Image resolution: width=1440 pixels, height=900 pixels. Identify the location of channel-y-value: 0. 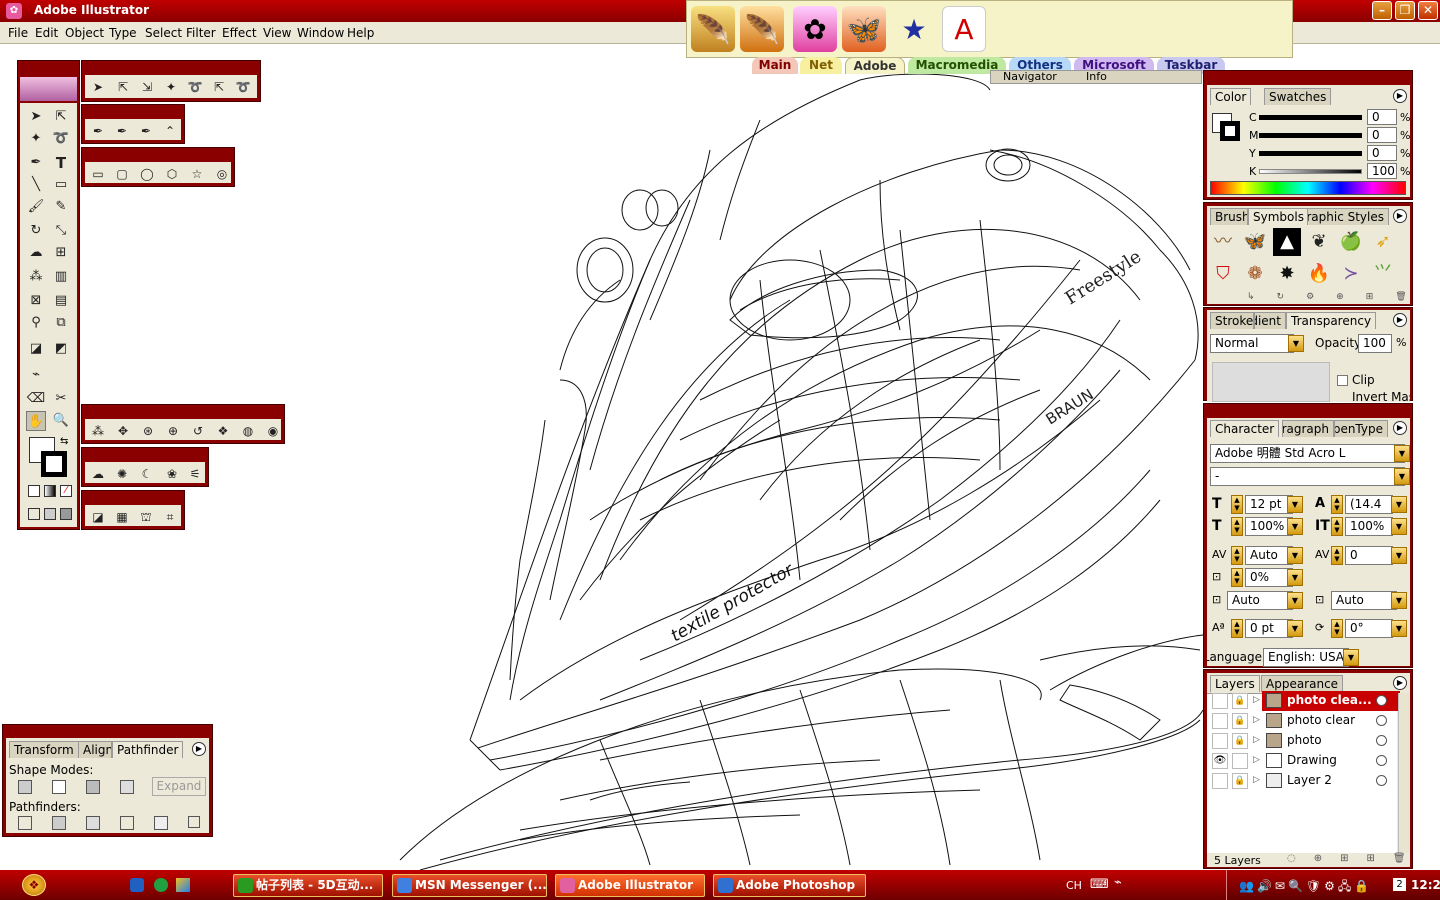
(1382, 153).